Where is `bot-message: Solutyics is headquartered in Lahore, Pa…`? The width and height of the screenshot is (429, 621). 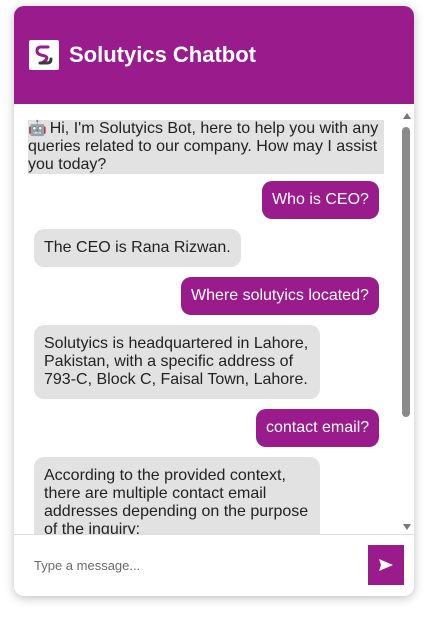
bot-message: Solutyics is headquartered in Lahore, Pa… is located at coordinates (177, 362).